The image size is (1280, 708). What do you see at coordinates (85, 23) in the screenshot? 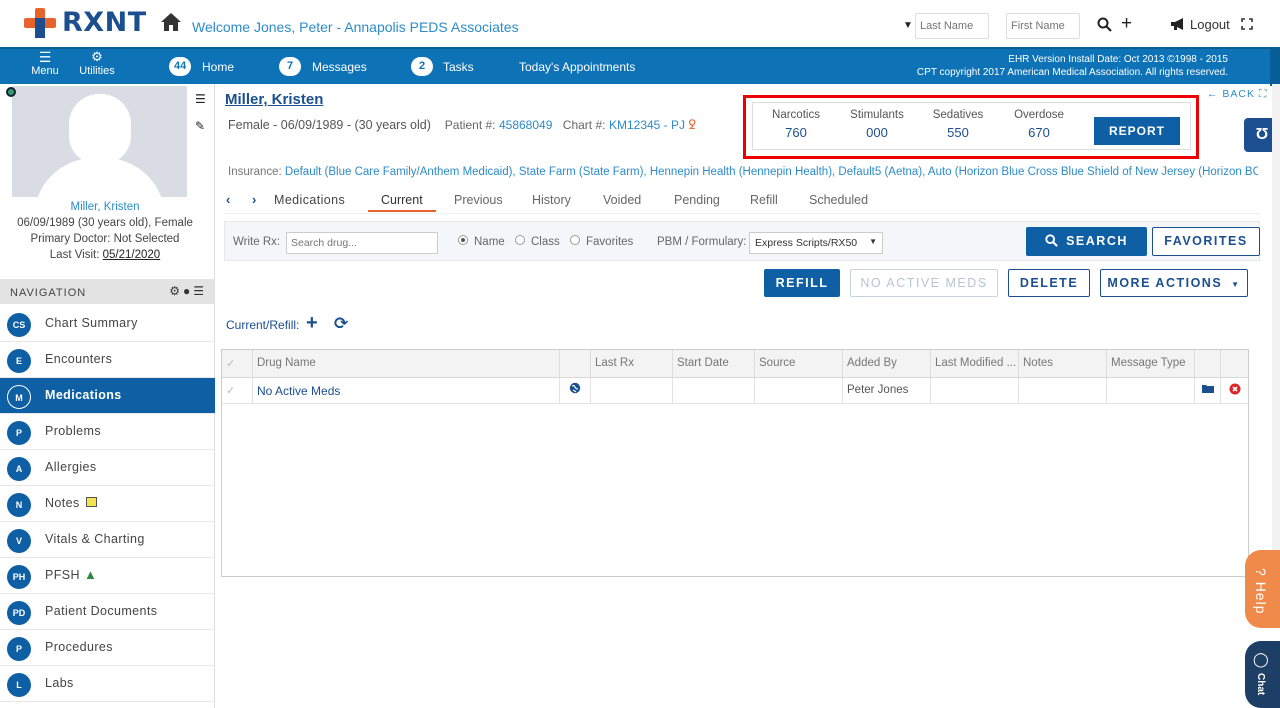
I see `rxnt-logo: RXNT` at bounding box center [85, 23].